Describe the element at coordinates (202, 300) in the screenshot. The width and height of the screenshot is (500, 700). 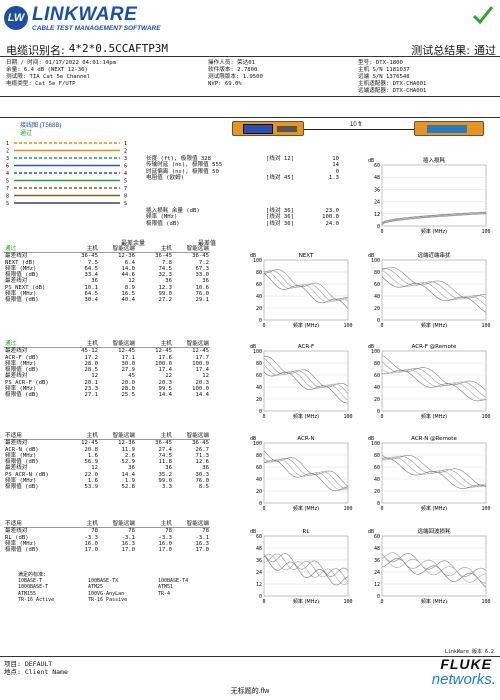
I see `table-cell: 29.1` at that location.